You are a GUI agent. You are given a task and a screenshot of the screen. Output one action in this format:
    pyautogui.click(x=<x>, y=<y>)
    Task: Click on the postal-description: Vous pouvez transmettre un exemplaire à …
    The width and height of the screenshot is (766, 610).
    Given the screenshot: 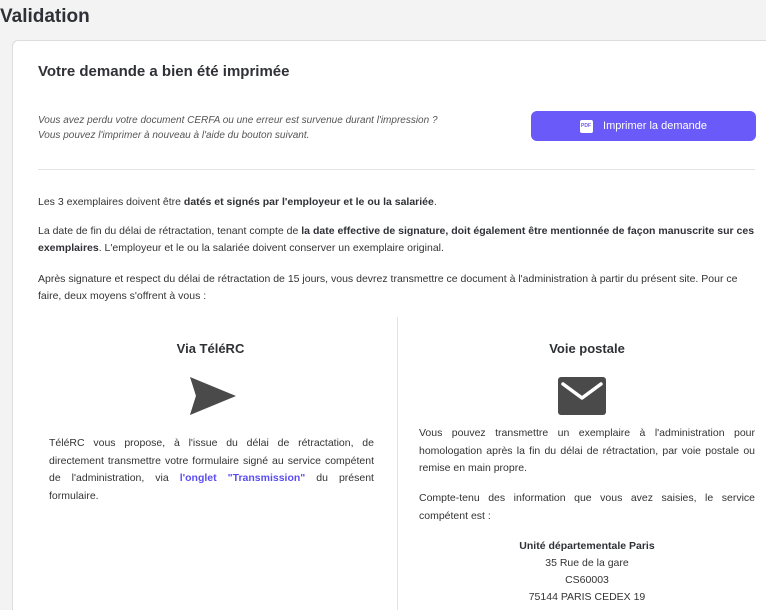 What is the action you would take?
    pyautogui.click(x=587, y=450)
    